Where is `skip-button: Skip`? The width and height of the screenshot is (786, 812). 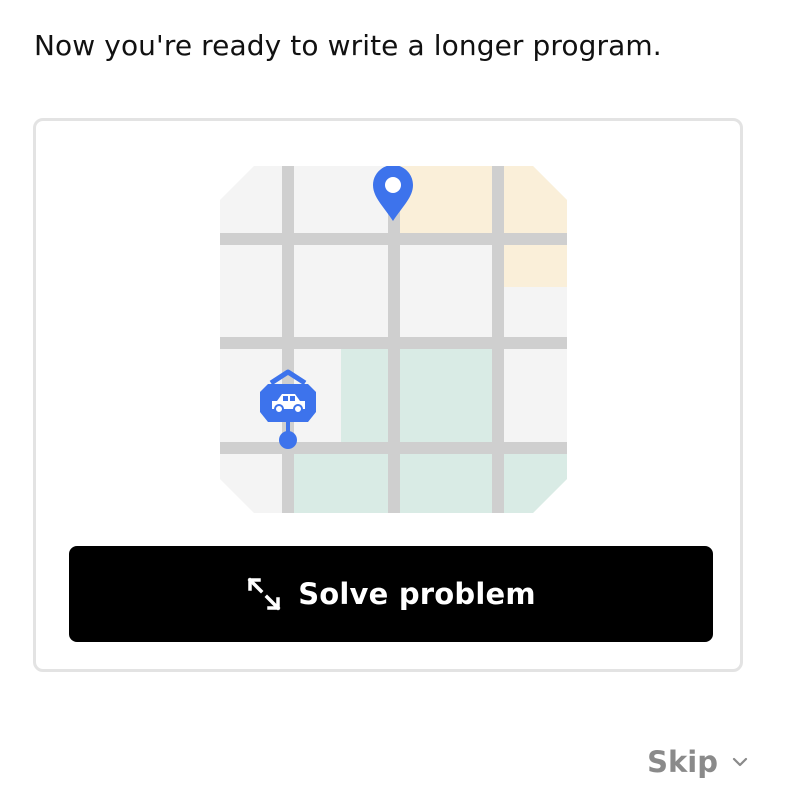 skip-button: Skip is located at coordinates (698, 762).